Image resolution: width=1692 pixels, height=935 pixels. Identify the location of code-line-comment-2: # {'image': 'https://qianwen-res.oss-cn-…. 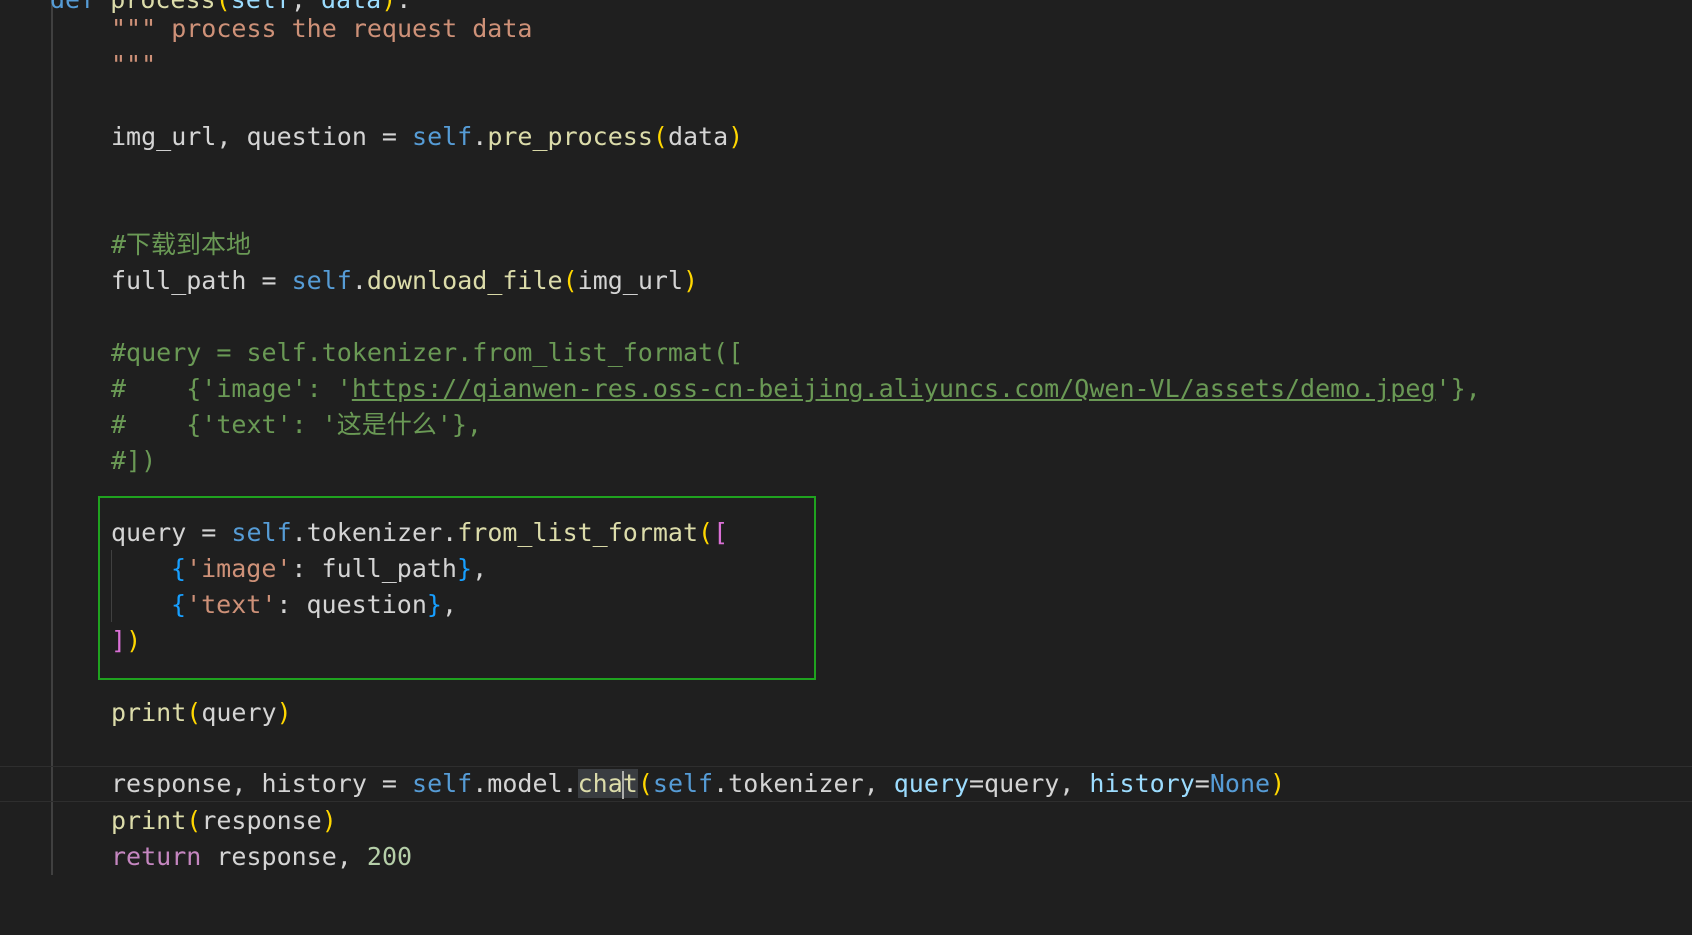
(796, 389).